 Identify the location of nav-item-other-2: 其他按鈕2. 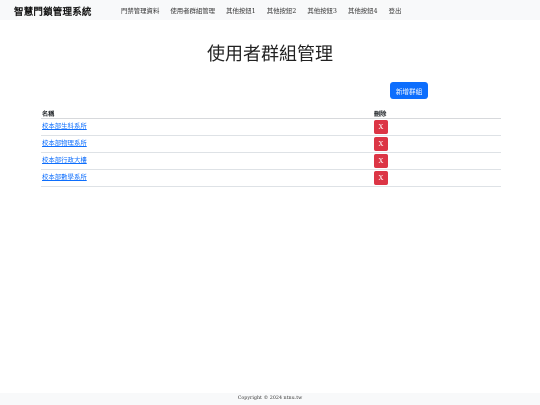
(282, 10).